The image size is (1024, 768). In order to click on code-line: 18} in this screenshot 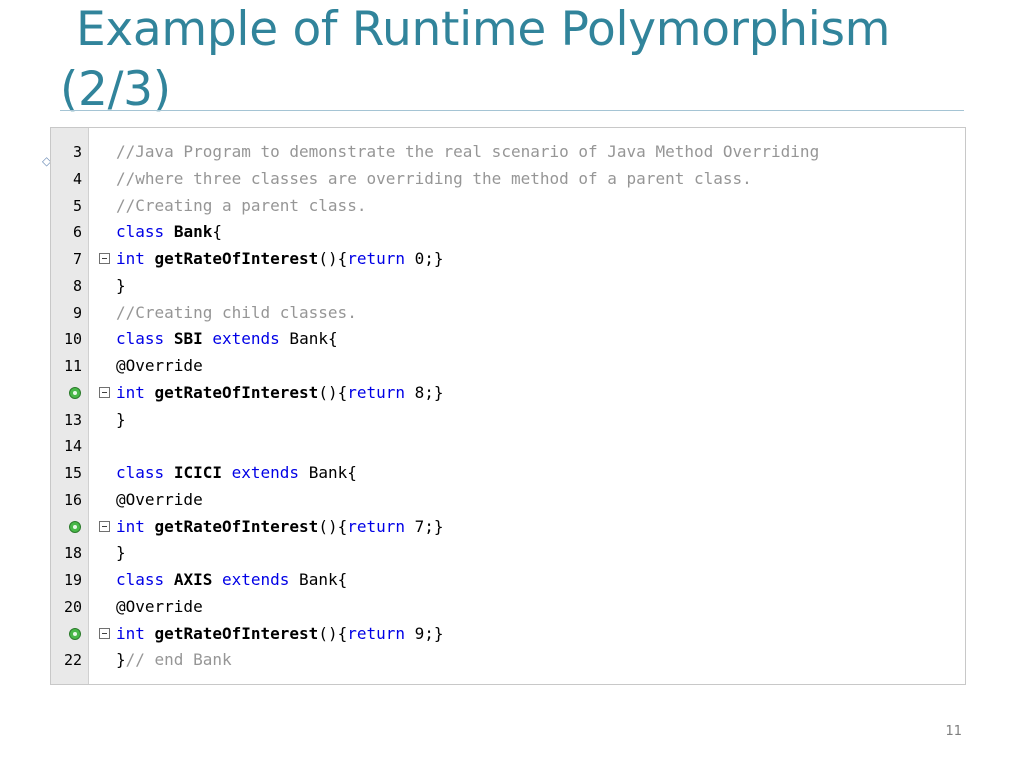, I will do `click(508, 553)`.